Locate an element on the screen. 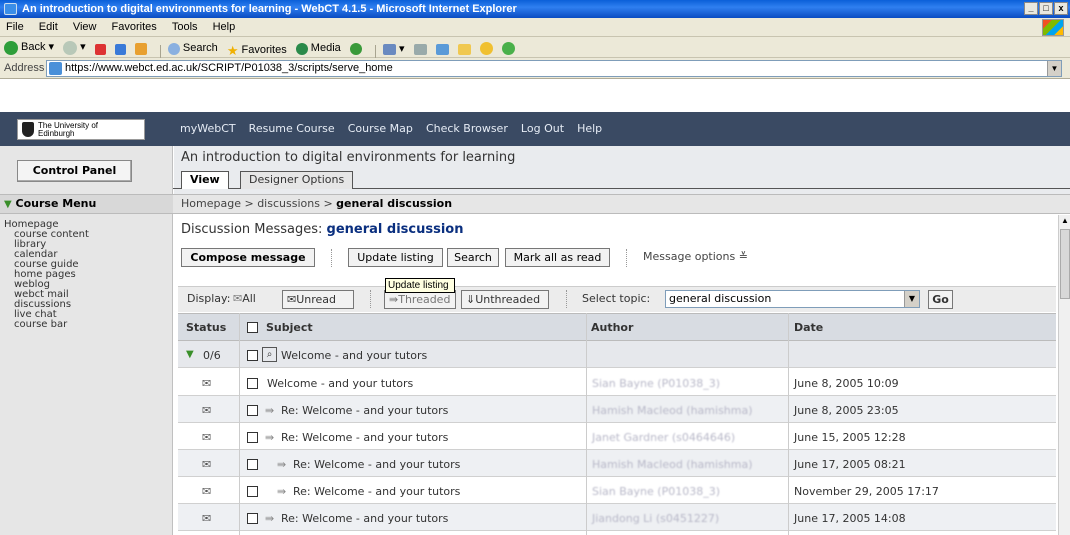 This screenshot has height=535, width=1070. stop-icon is located at coordinates (100, 49).